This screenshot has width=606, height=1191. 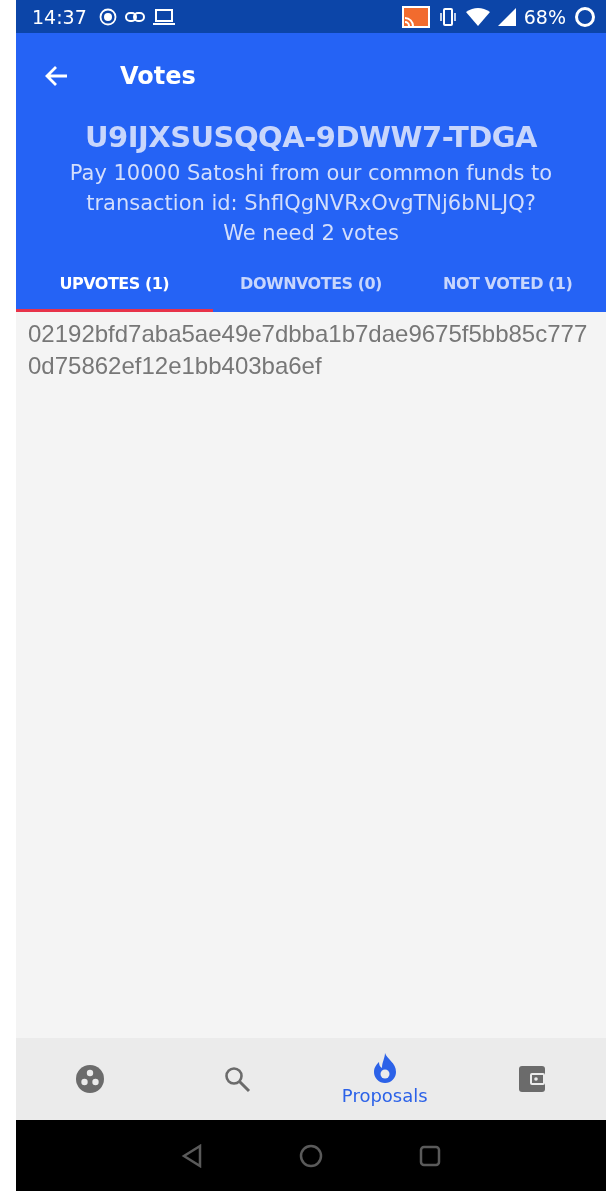 I want to click on nav-proposals-button: Proposals, so click(x=385, y=1079).